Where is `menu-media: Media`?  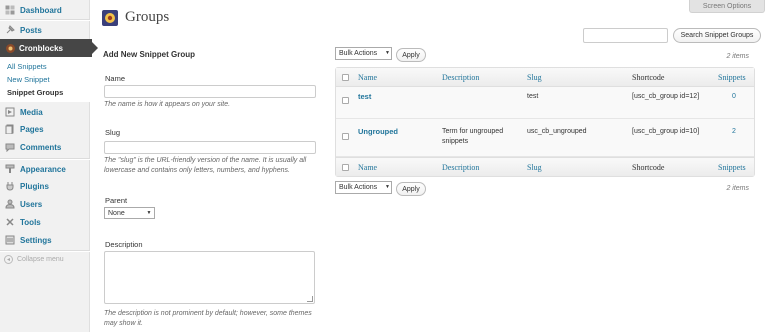
menu-media: Media is located at coordinates (45, 112).